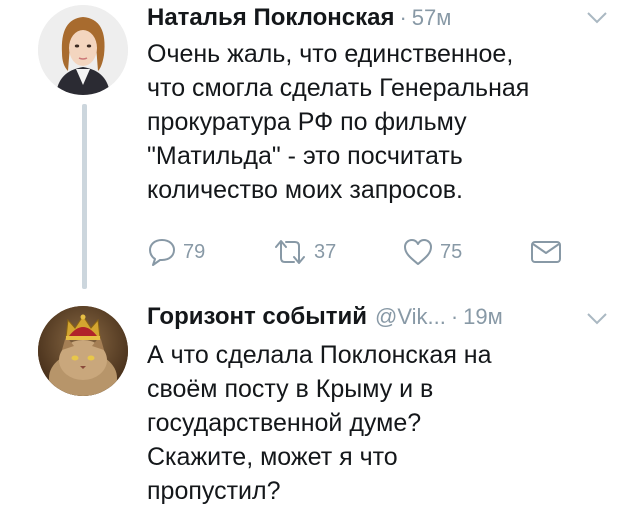  What do you see at coordinates (290, 252) in the screenshot?
I see `retweet-icon` at bounding box center [290, 252].